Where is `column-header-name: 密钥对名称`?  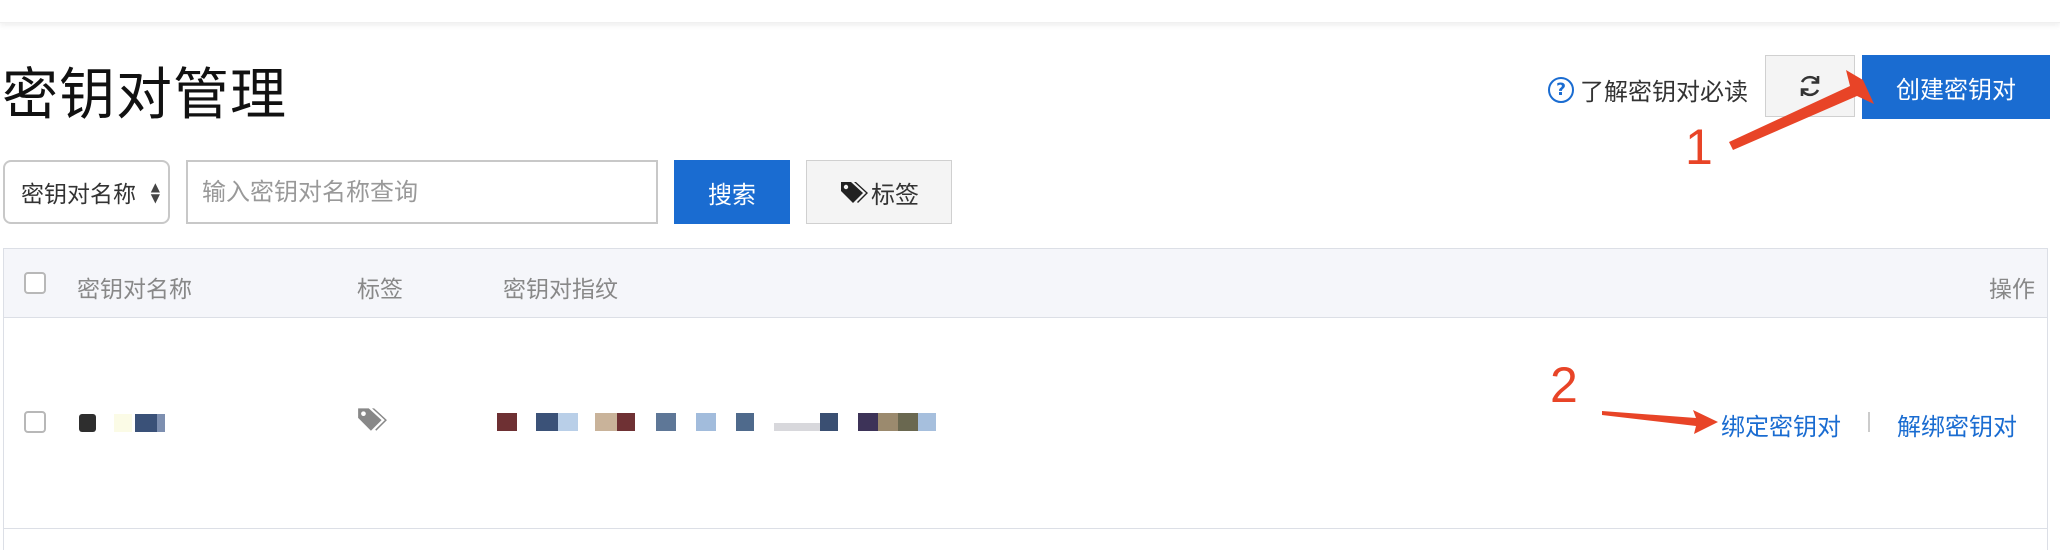
column-header-name: 密钥对名称 is located at coordinates (134, 290).